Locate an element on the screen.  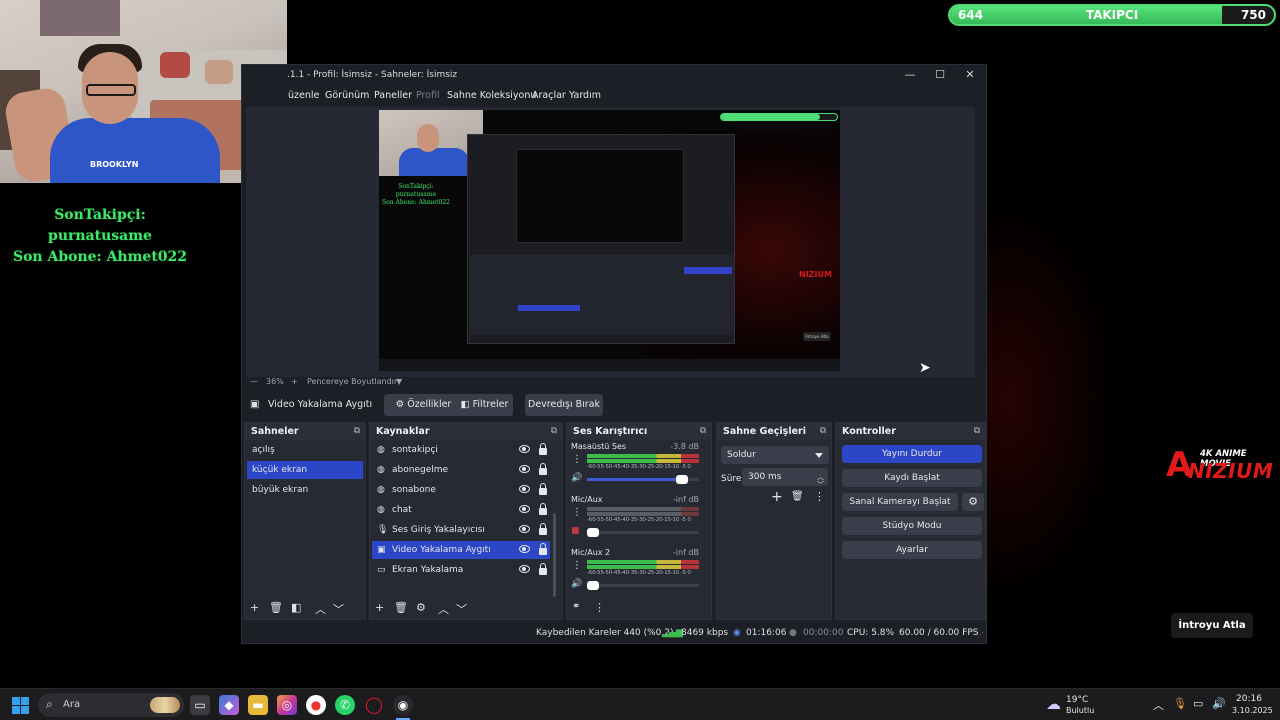
sources-scrollbar is located at coordinates (554, 555).